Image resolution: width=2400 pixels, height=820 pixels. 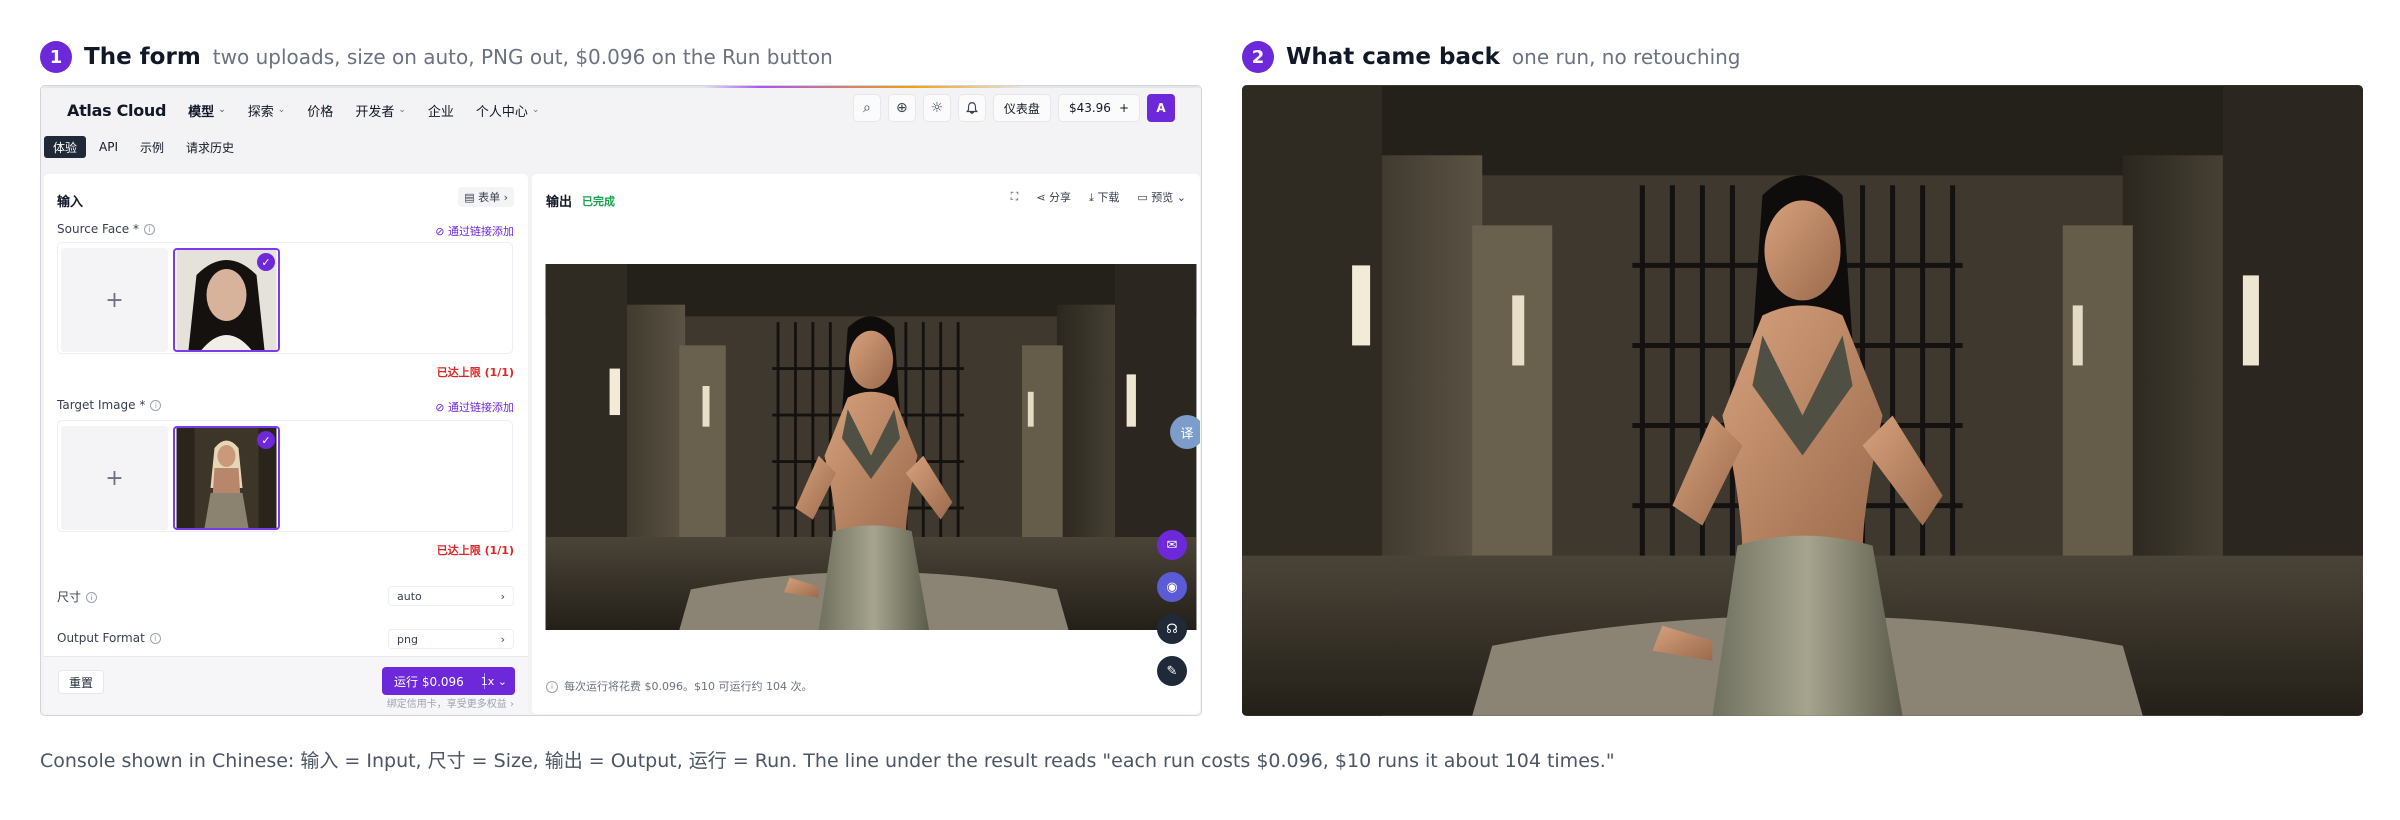 I want to click on section-1-title: The form, so click(x=142, y=57).